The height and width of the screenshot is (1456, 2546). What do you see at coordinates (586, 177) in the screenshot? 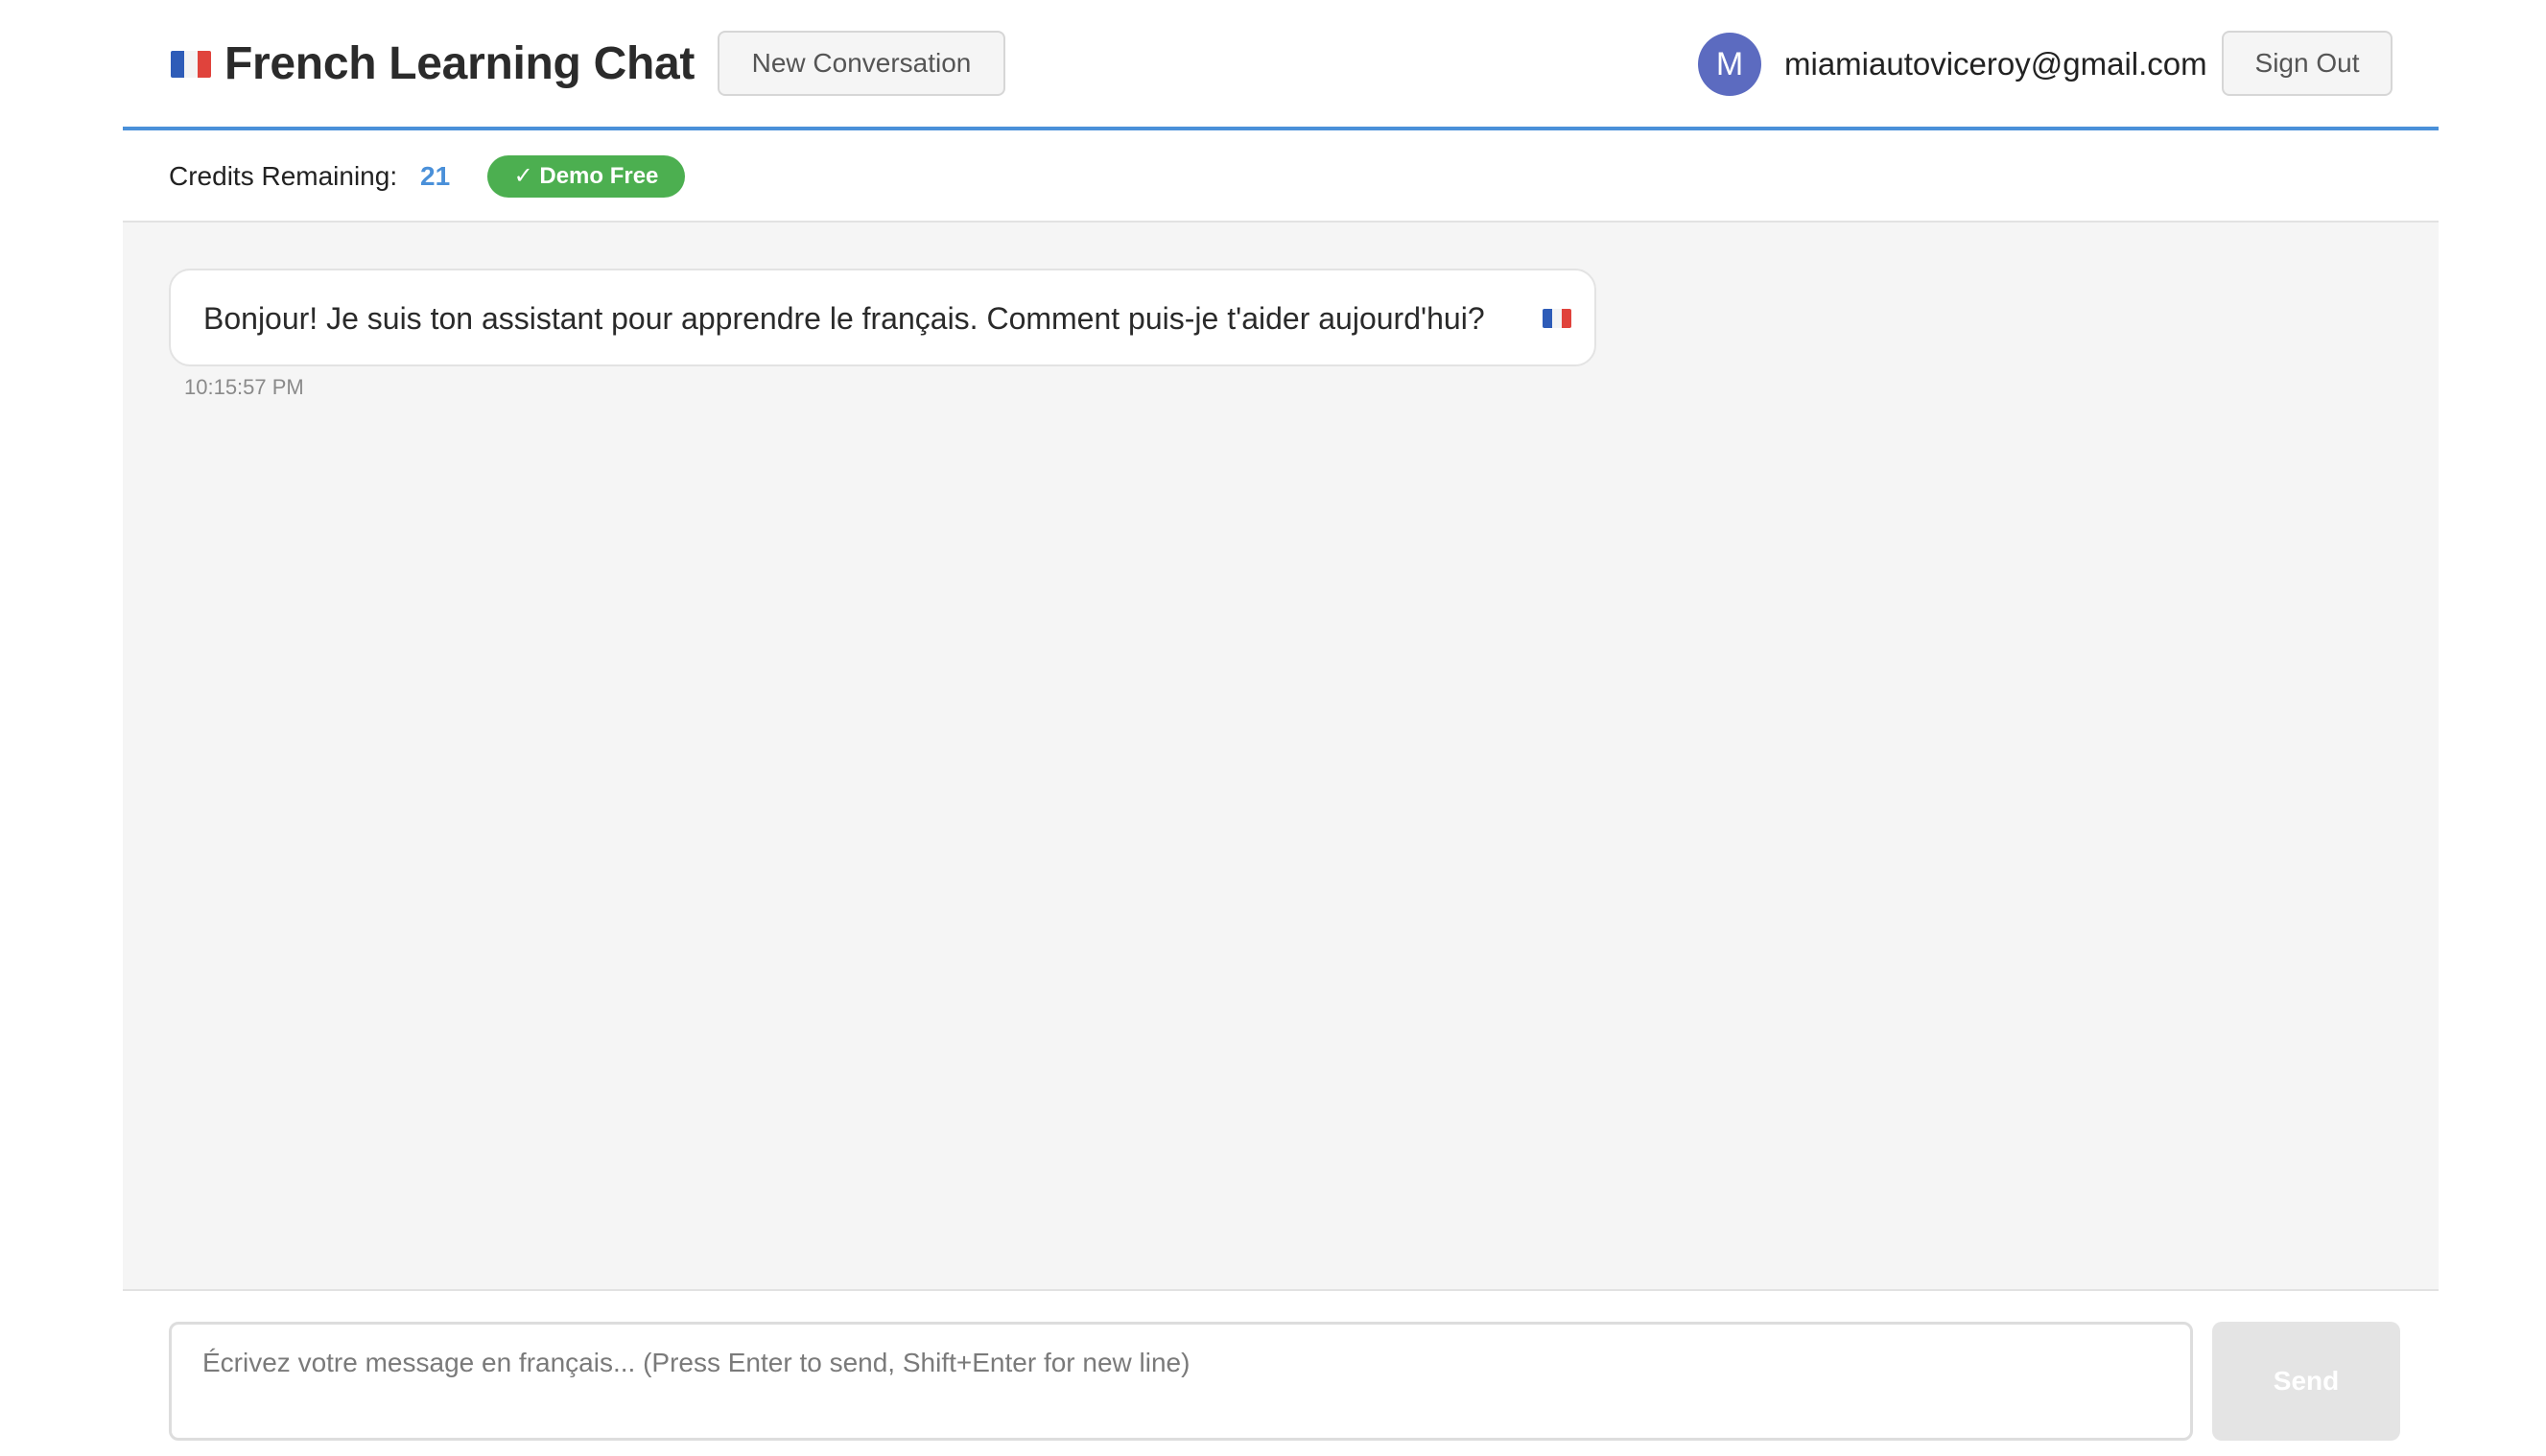
I see `status-badge: ✓ Demo Free` at bounding box center [586, 177].